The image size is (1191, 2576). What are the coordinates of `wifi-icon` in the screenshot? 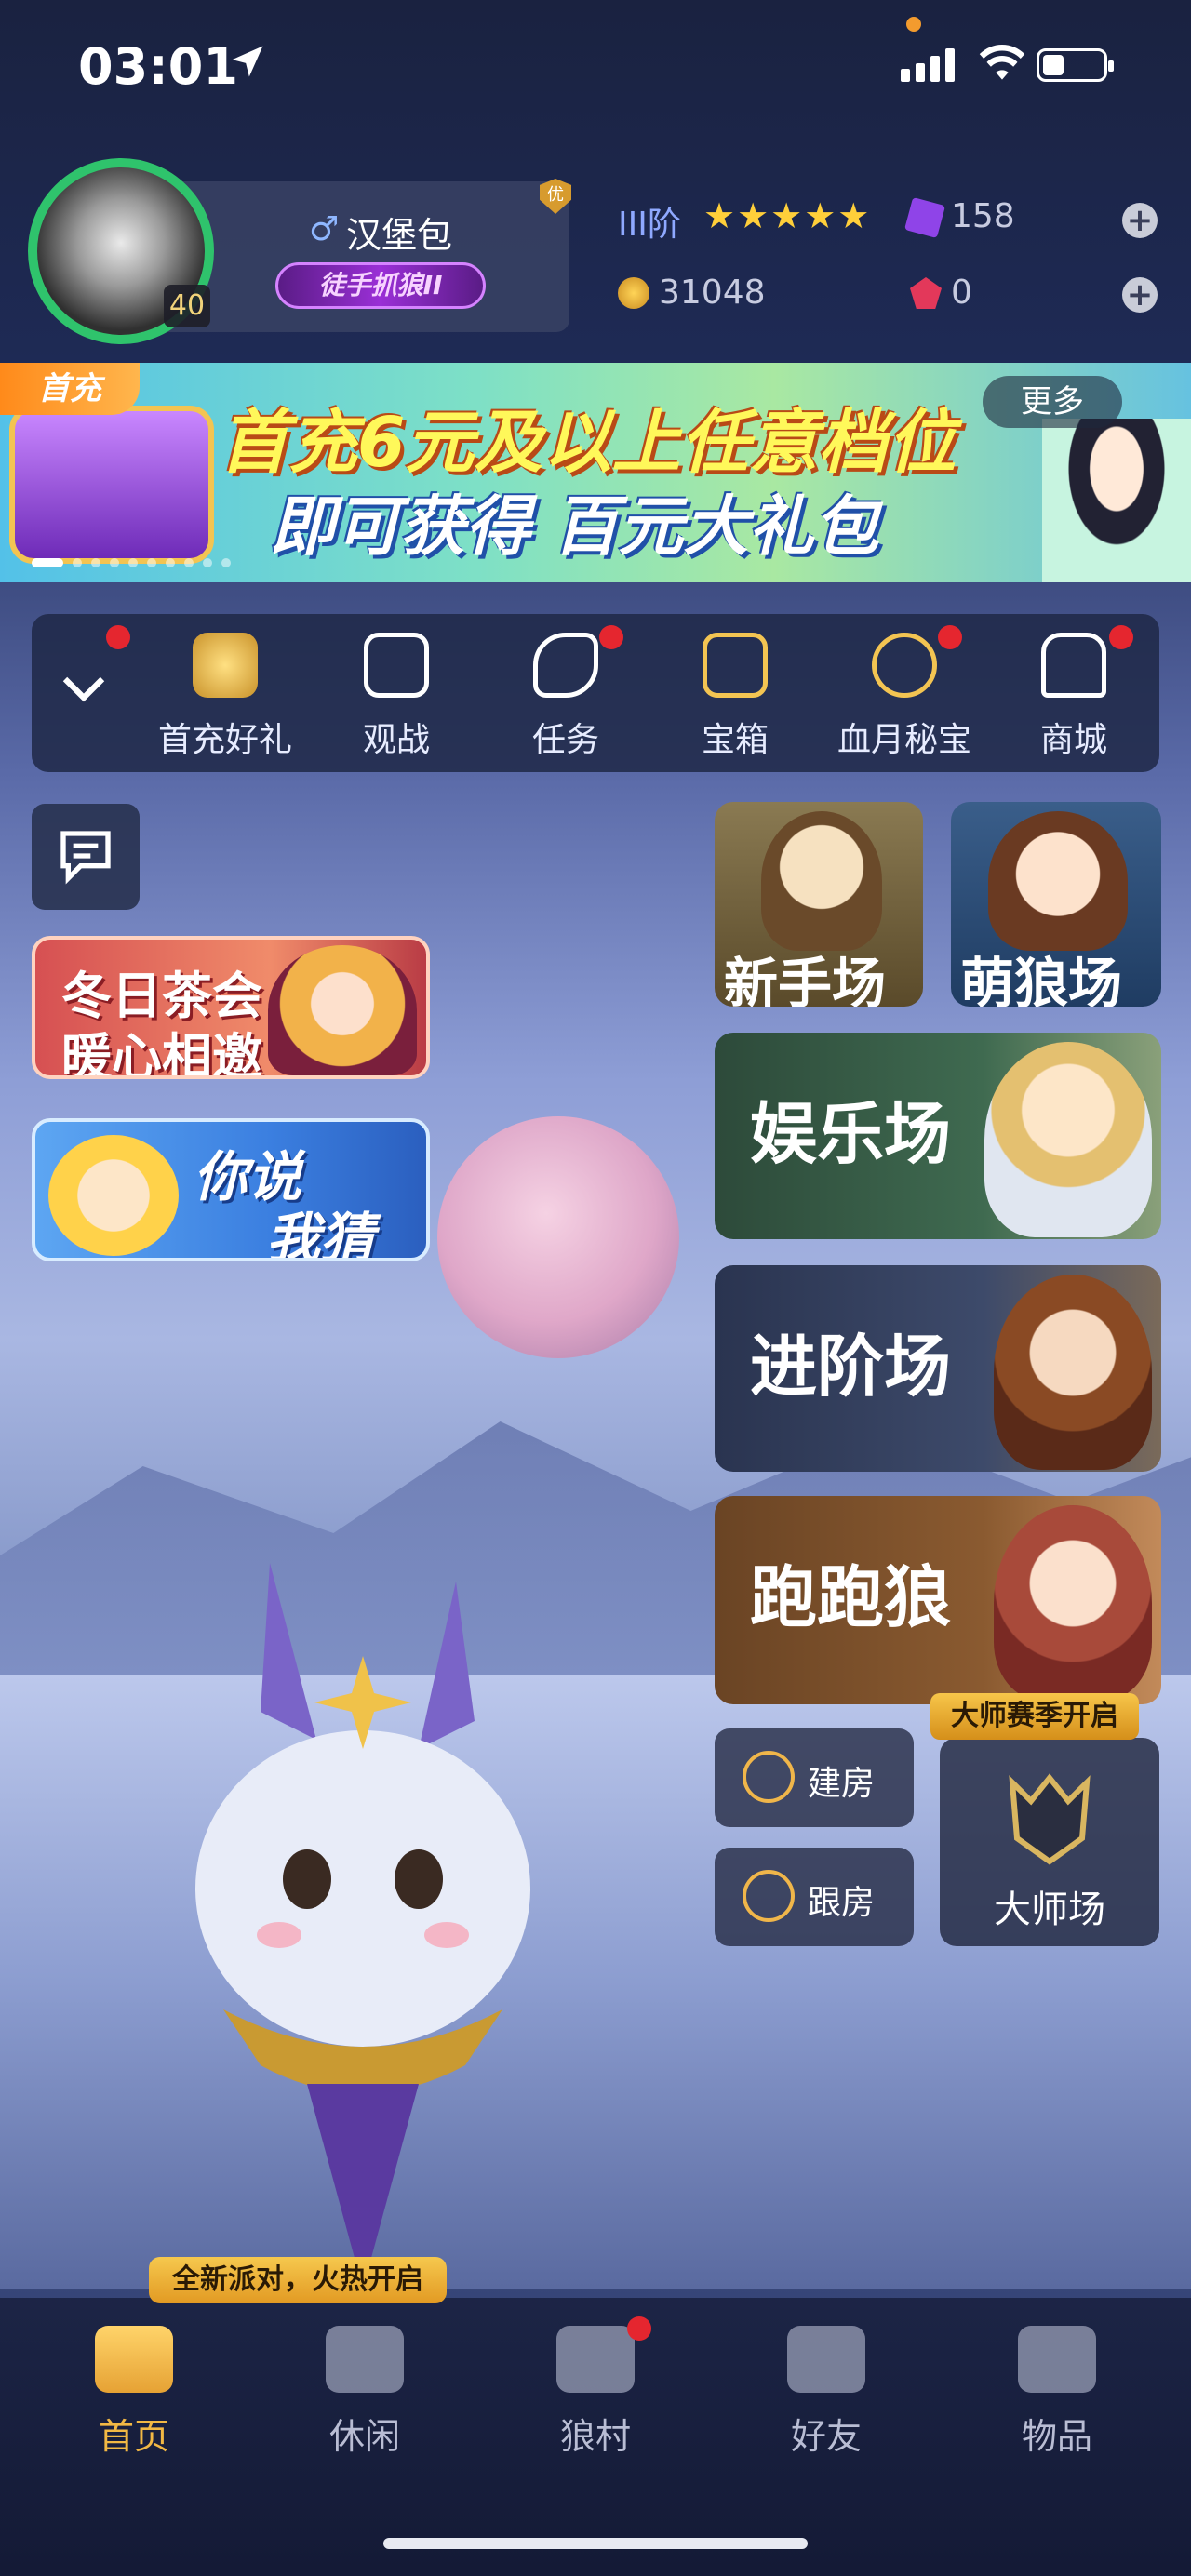 It's located at (1002, 62).